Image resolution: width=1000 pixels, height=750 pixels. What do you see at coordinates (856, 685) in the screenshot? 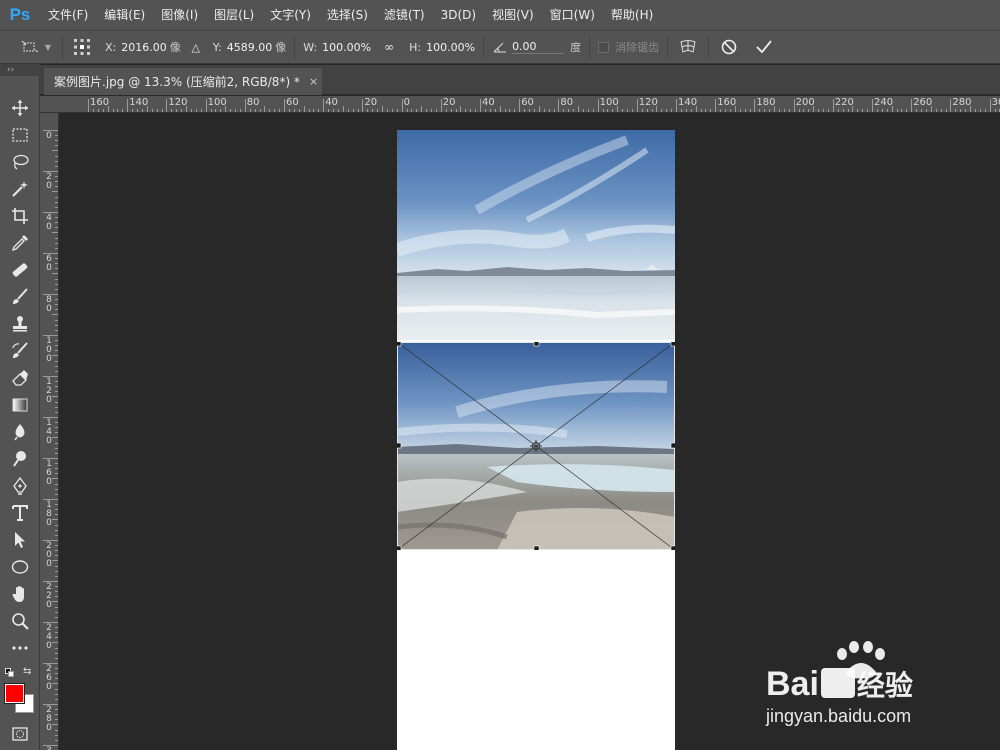
I see `baidu-jingyan-watermark: Bai 经验 jingyan.baidu.com` at bounding box center [856, 685].